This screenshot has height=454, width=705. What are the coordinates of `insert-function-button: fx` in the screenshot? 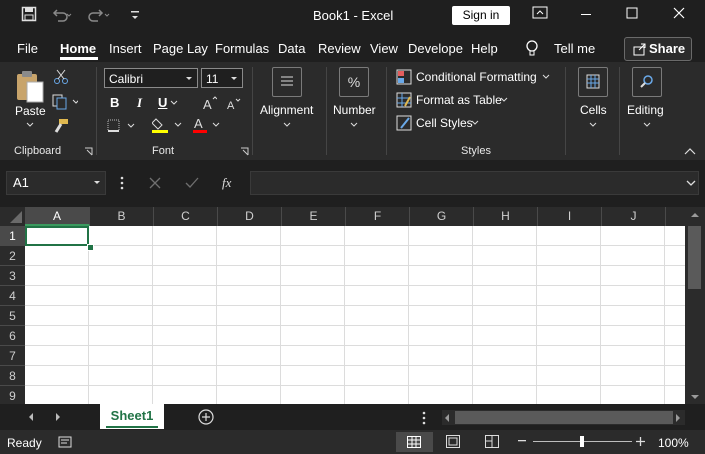 It's located at (226, 183).